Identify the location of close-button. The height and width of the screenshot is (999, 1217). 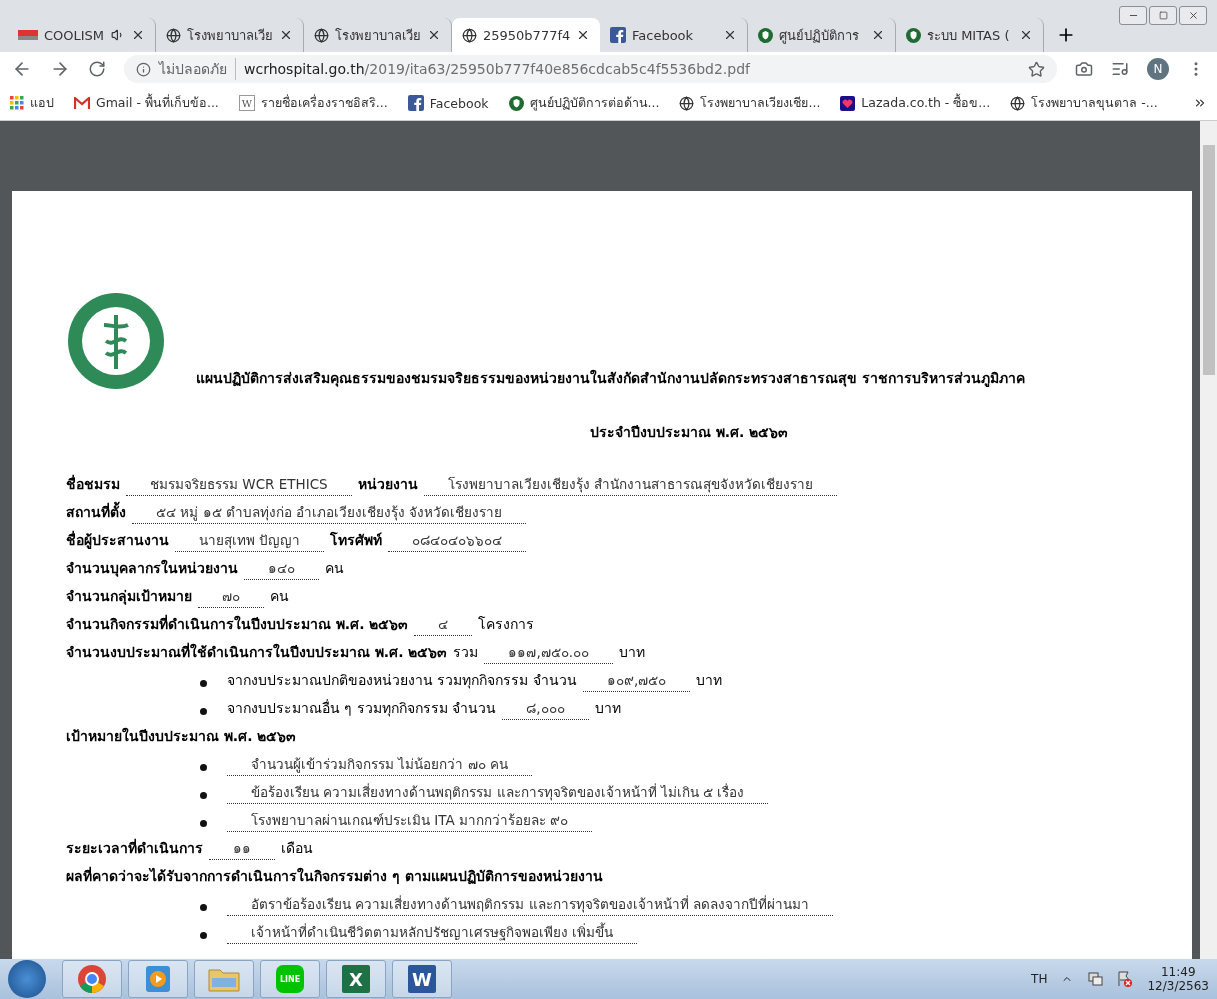
(1193, 15).